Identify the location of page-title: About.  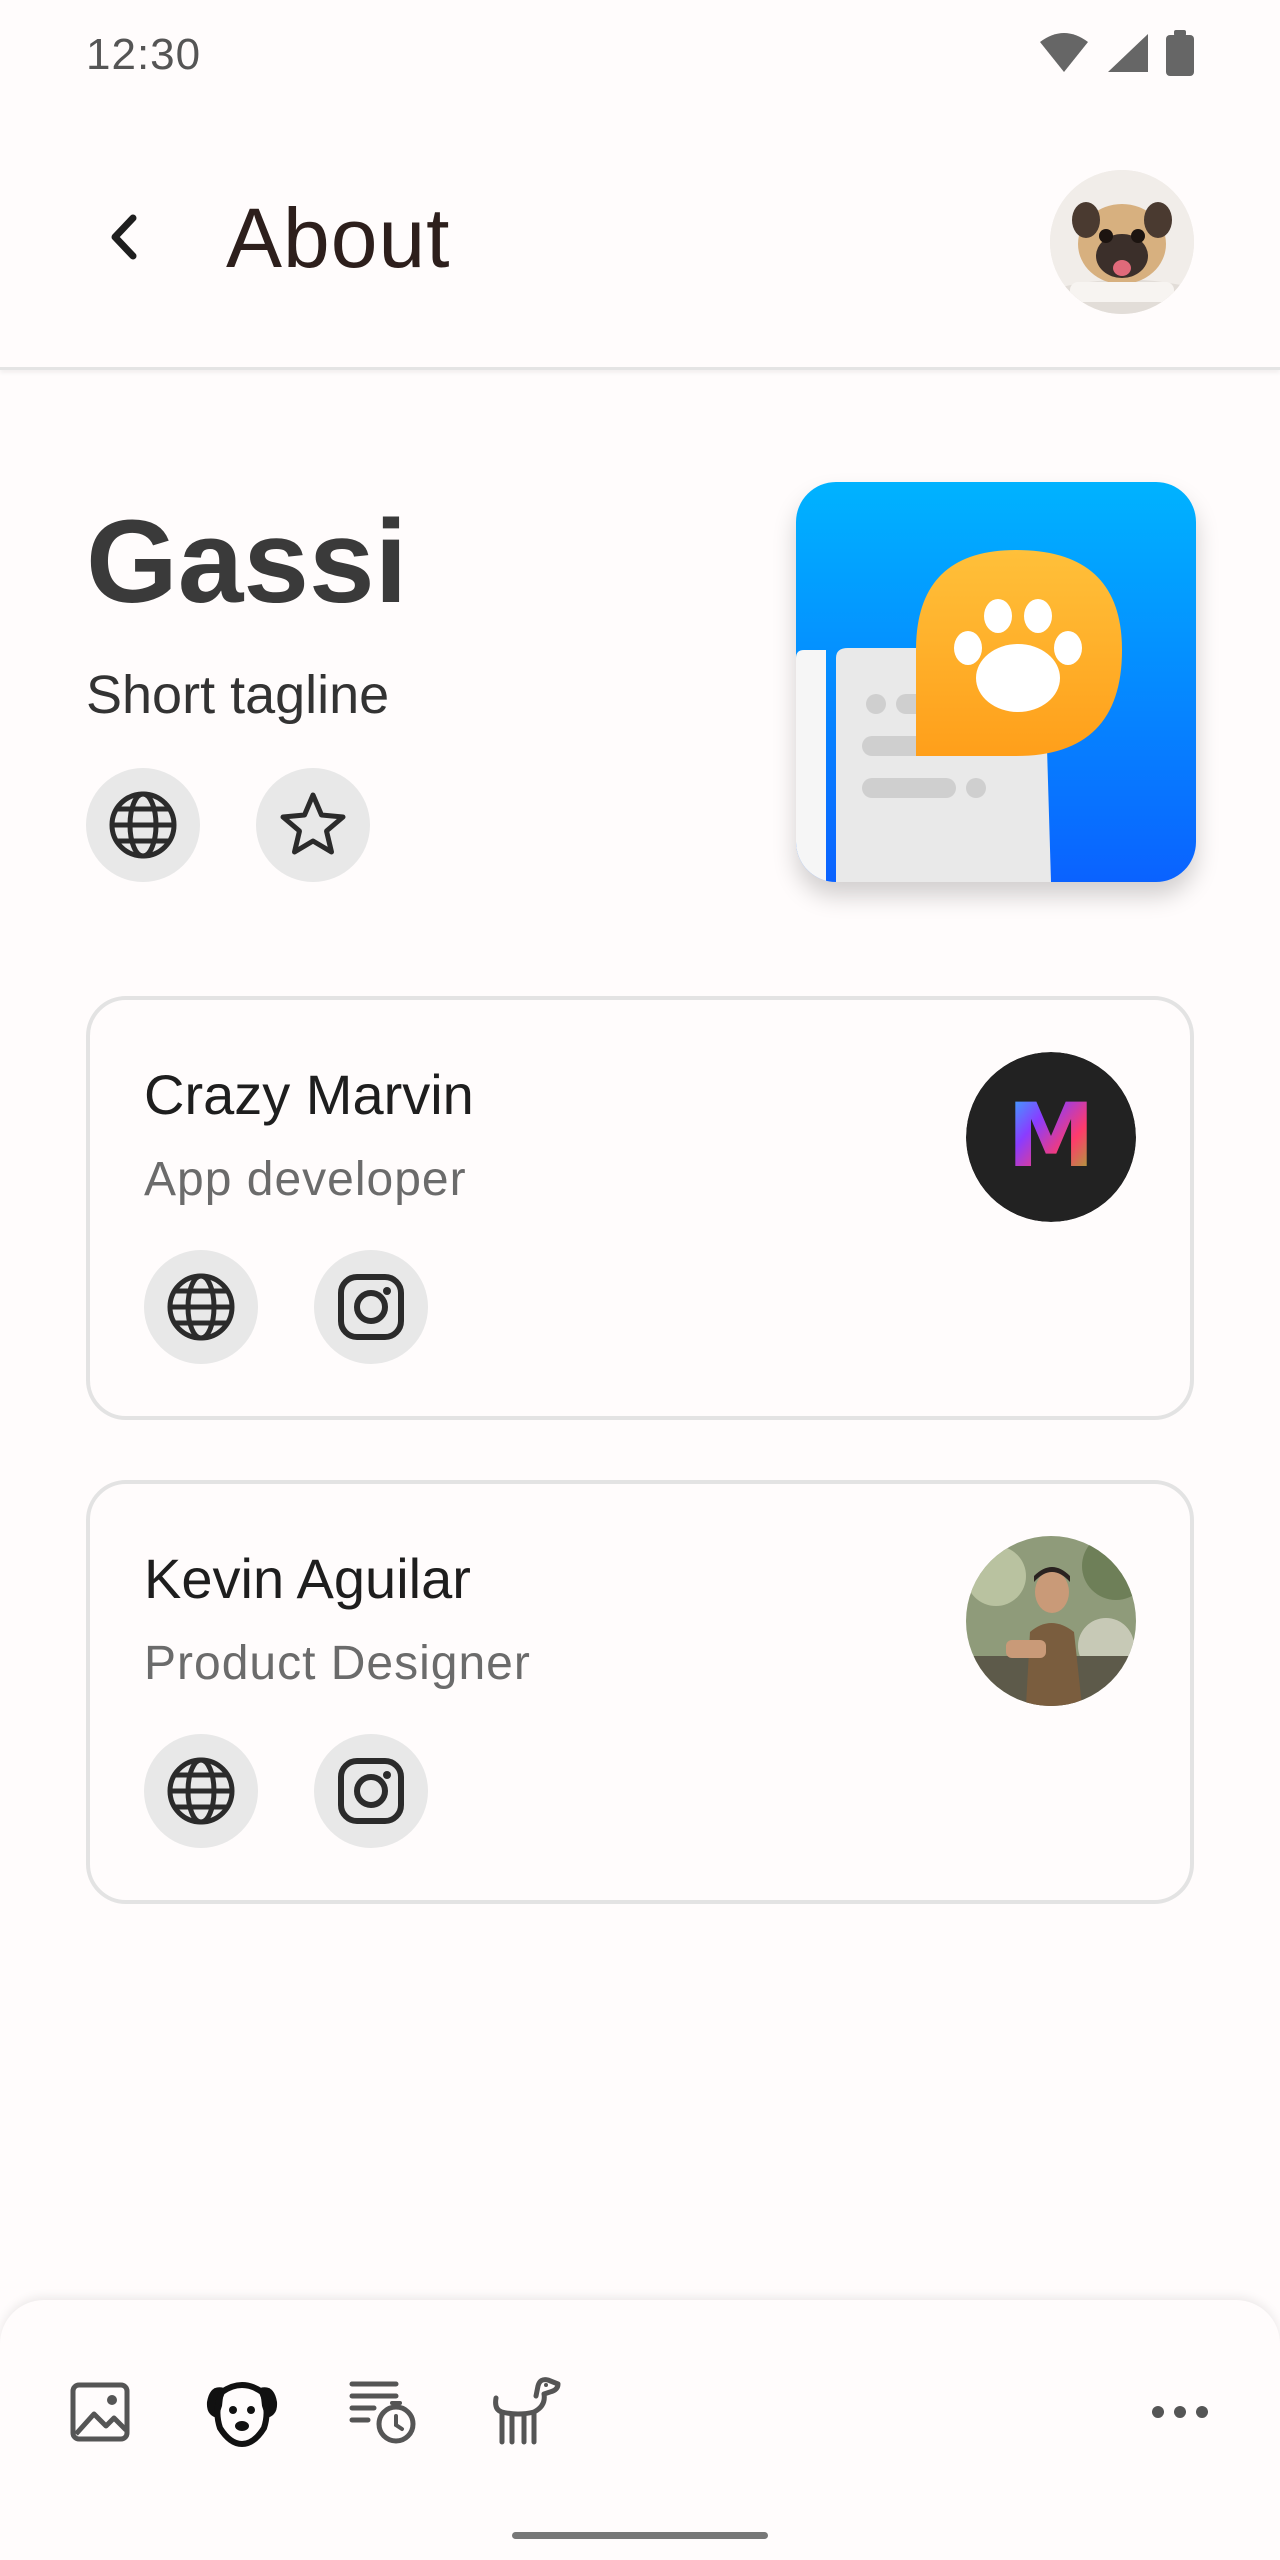
(338, 238).